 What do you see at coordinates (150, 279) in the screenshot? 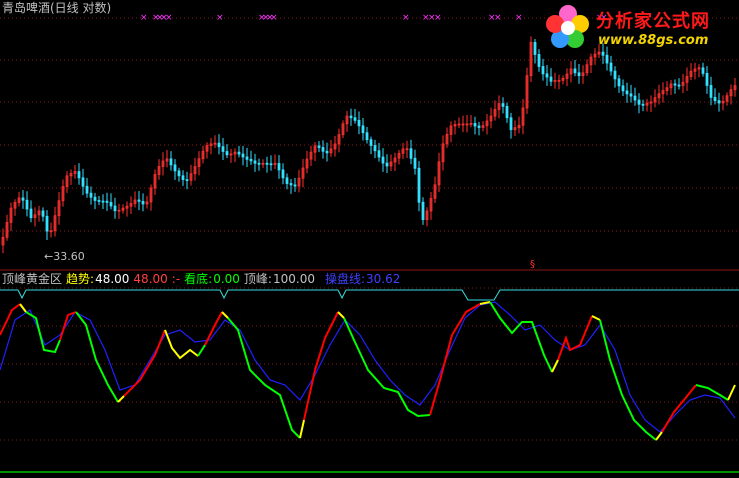
I see `trend-red-value: 48.00` at bounding box center [150, 279].